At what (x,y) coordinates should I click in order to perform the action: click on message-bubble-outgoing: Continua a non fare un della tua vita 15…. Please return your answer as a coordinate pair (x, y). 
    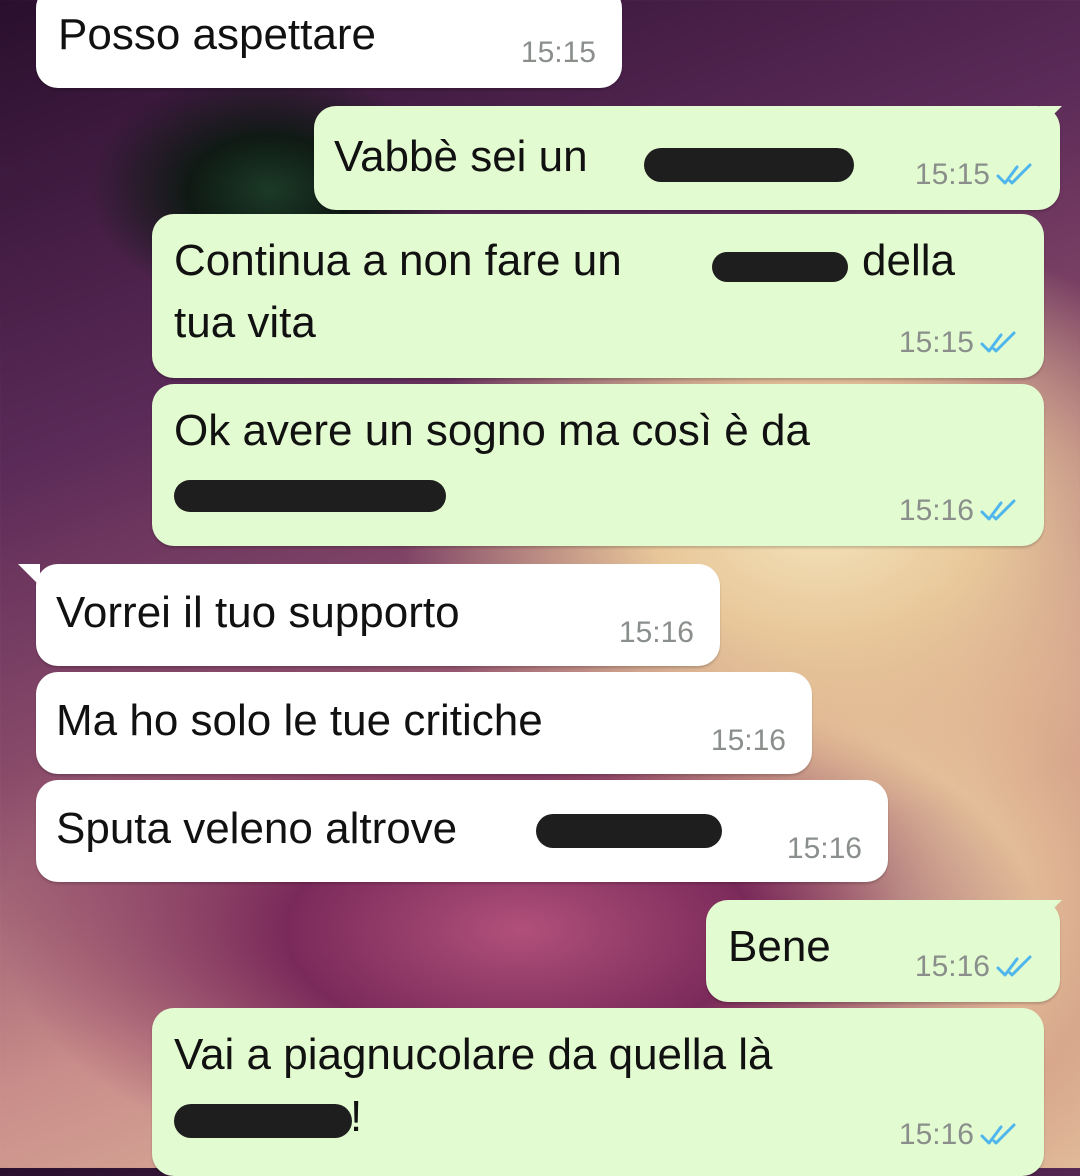
    Looking at the image, I should click on (598, 296).